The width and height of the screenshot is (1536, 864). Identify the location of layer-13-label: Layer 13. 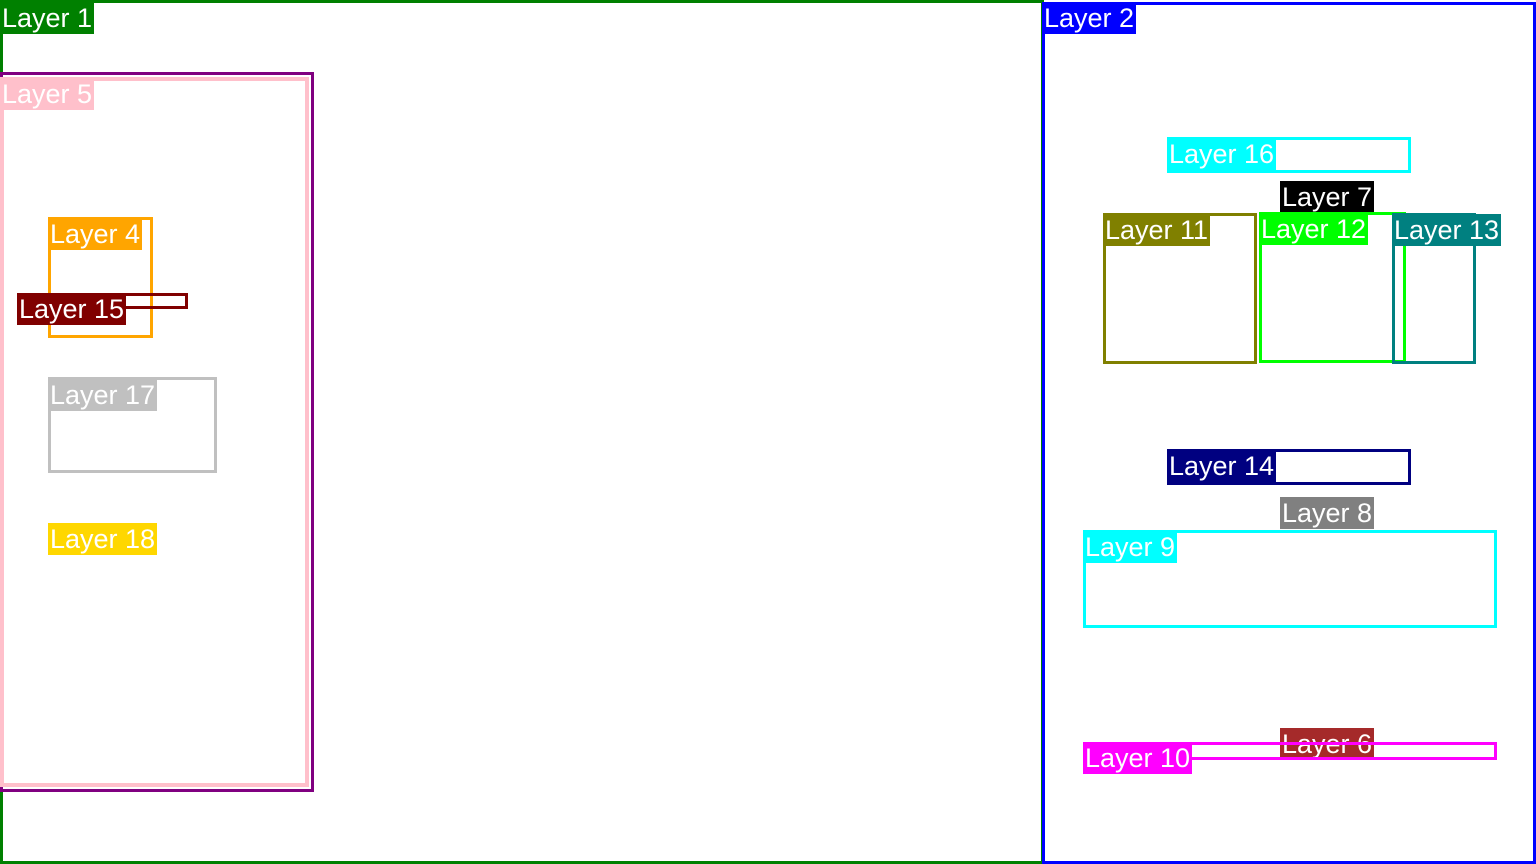
(1447, 230).